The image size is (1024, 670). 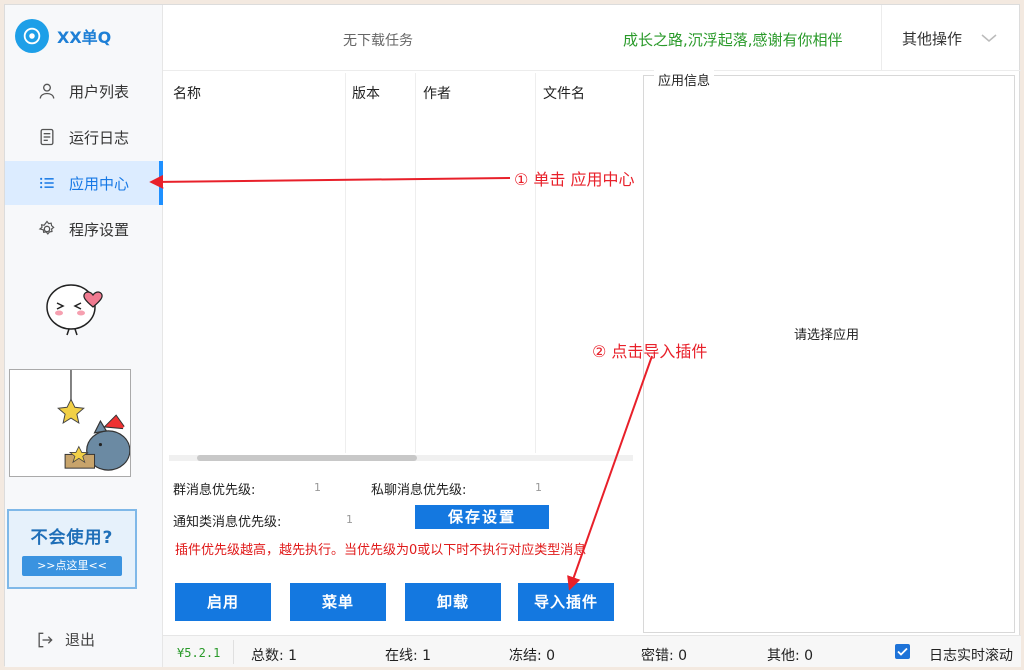 What do you see at coordinates (317, 487) in the screenshot?
I see `group-priority-input: 1` at bounding box center [317, 487].